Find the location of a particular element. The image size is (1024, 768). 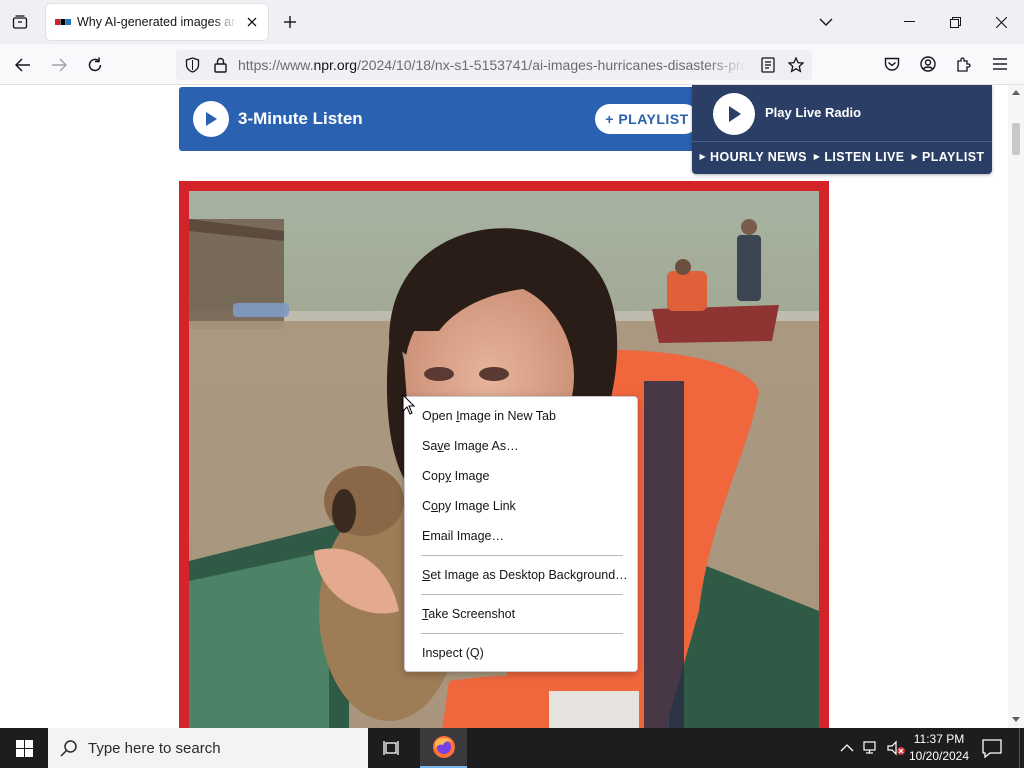

open-image-new-tab-item: Open Image in New Tab is located at coordinates (522, 416).